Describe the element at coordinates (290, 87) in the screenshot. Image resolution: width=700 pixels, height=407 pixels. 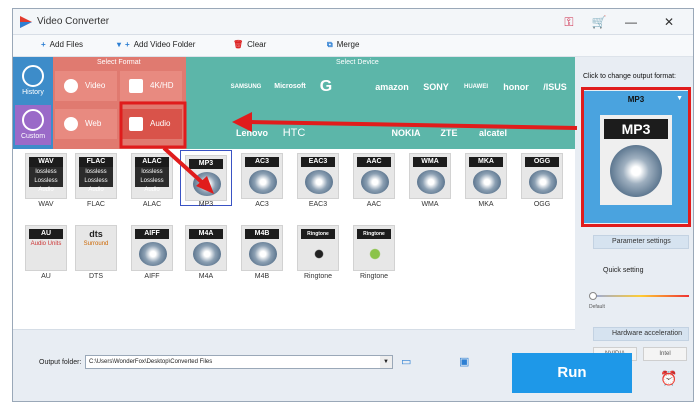
I see `brand-microsoft: Microsoft` at that location.